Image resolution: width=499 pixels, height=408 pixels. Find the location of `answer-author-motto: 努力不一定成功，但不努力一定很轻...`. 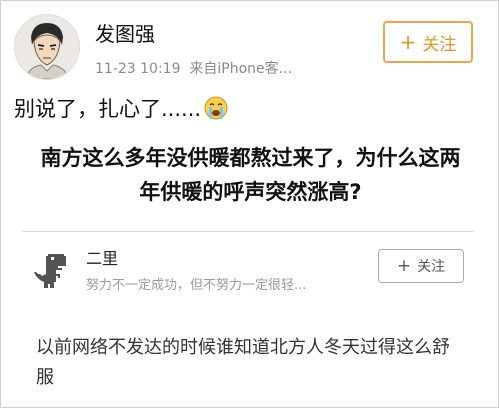

answer-author-motto: 努力不一定成功，但不努力一定很轻... is located at coordinates (196, 285).